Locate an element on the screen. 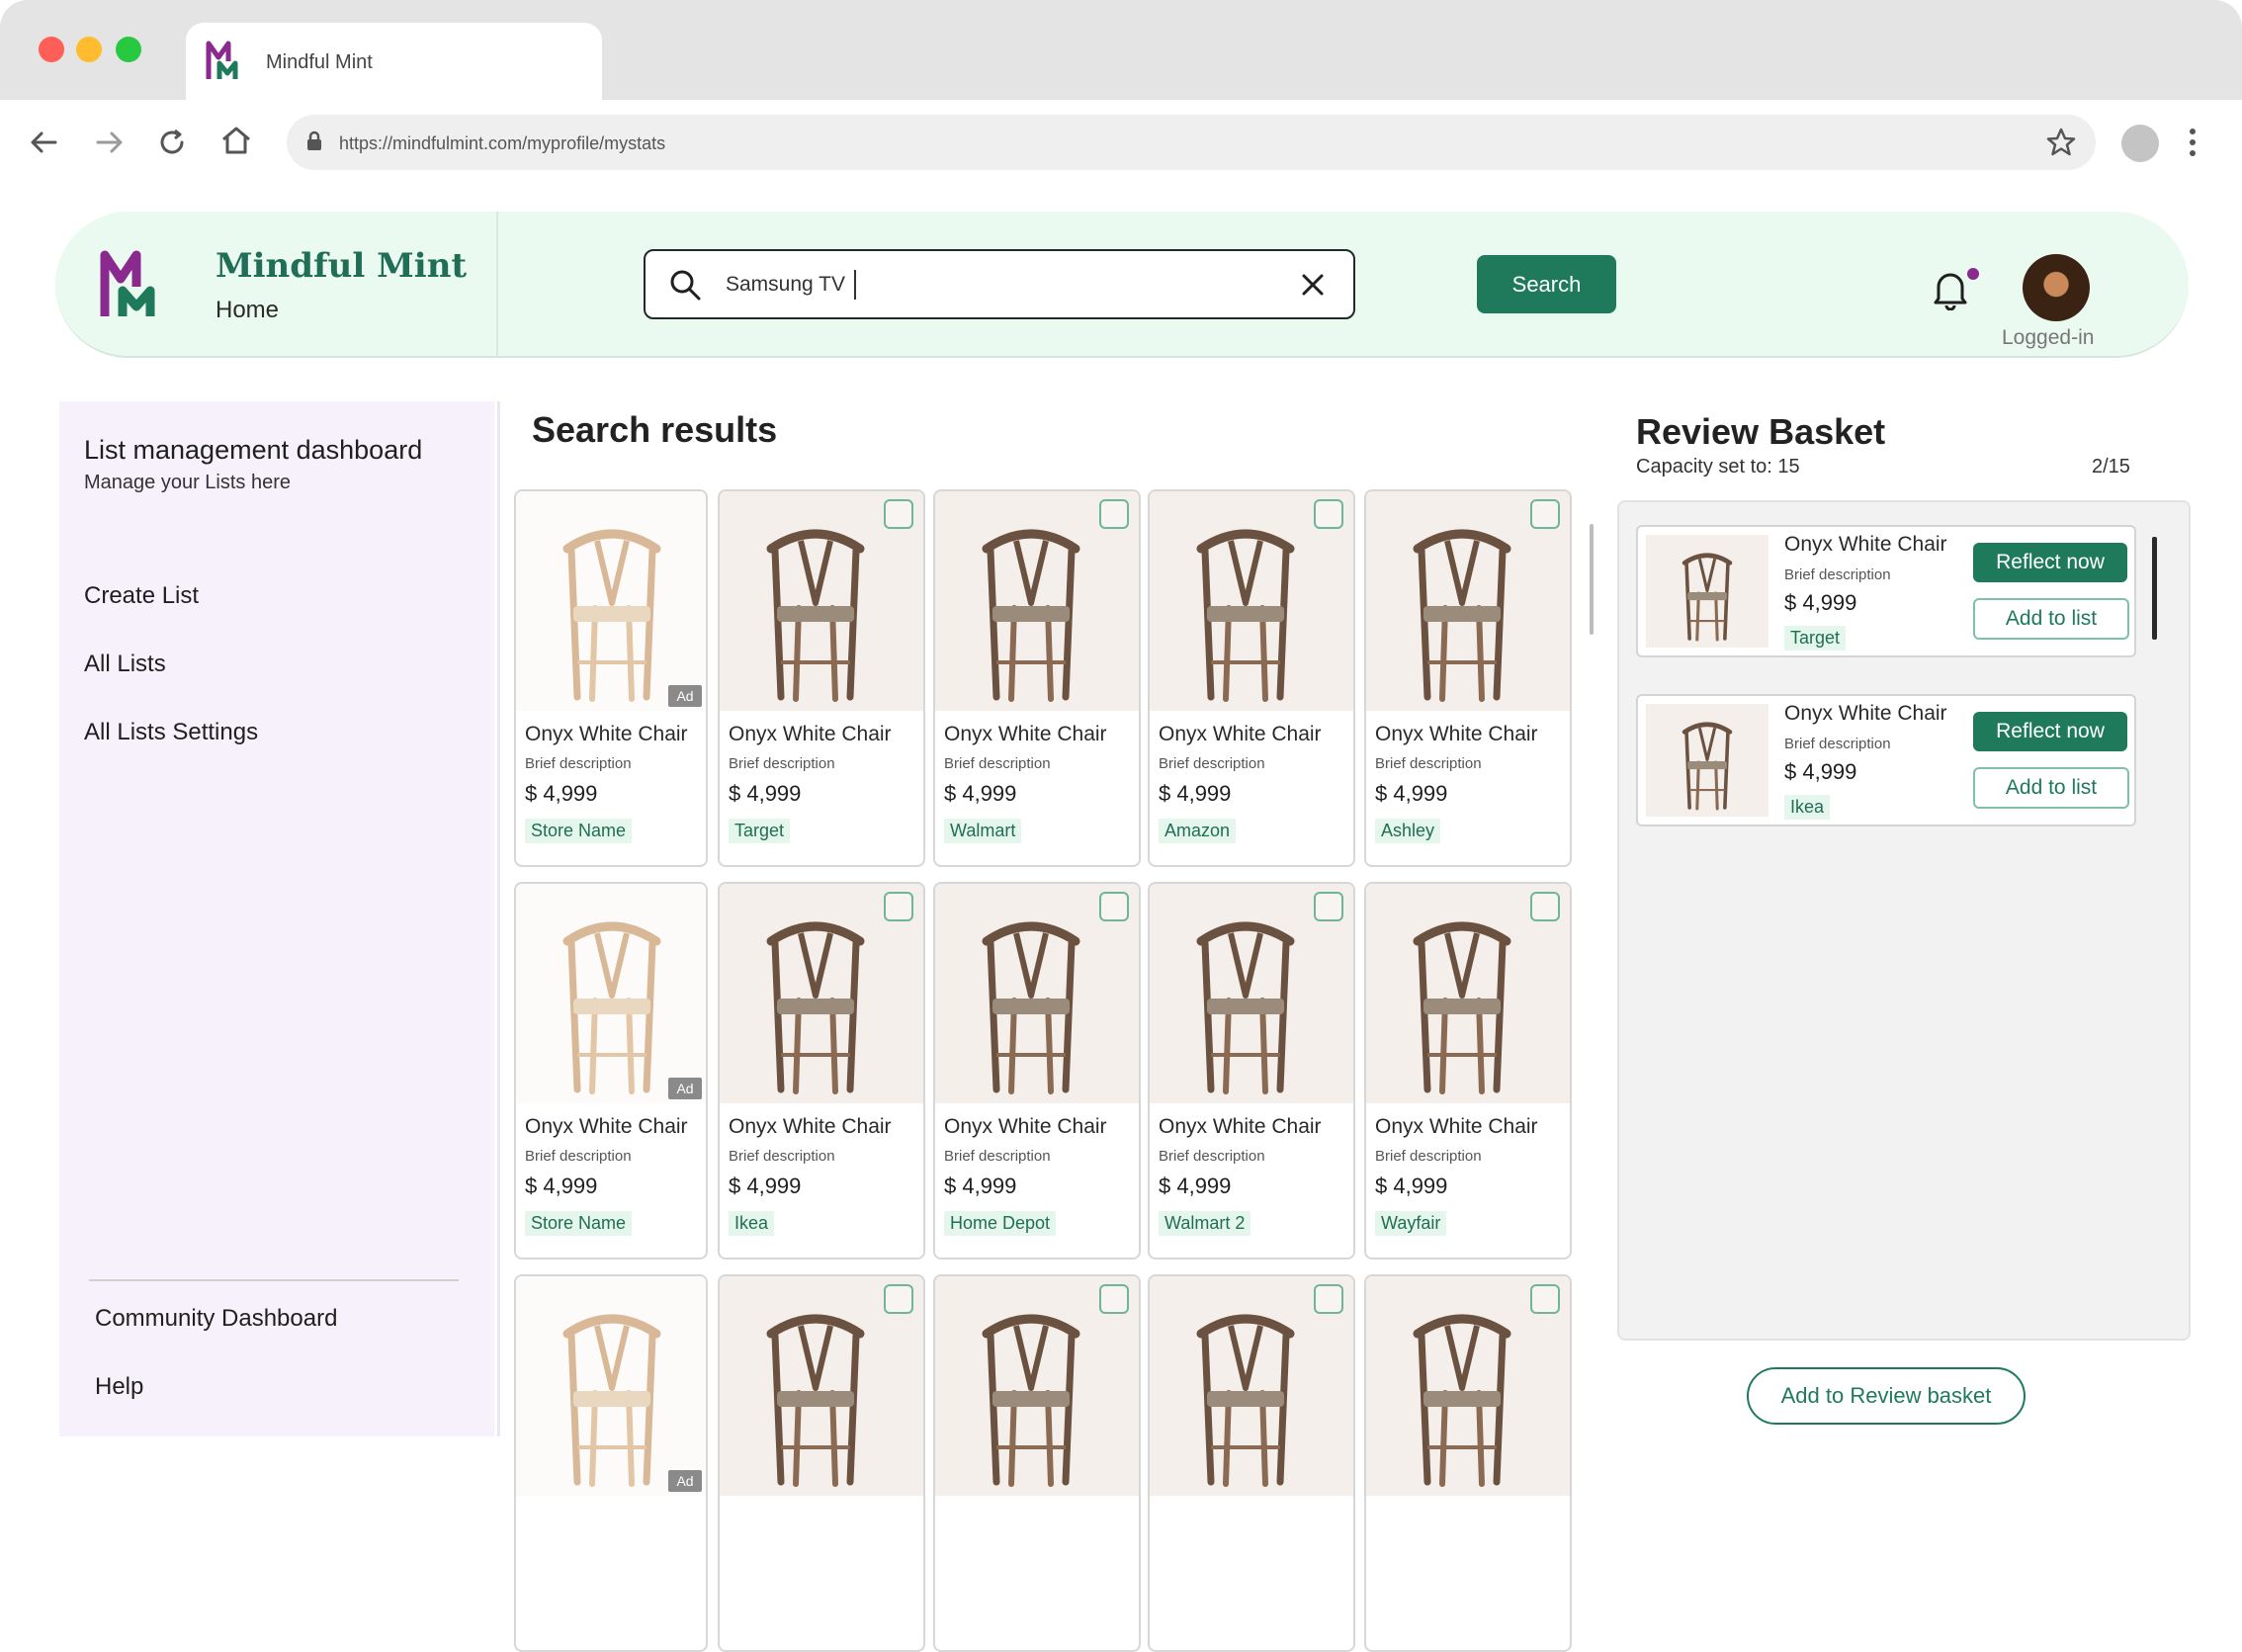 The height and width of the screenshot is (1652, 2242). sidebar-item-create-list: Create List is located at coordinates (141, 596).